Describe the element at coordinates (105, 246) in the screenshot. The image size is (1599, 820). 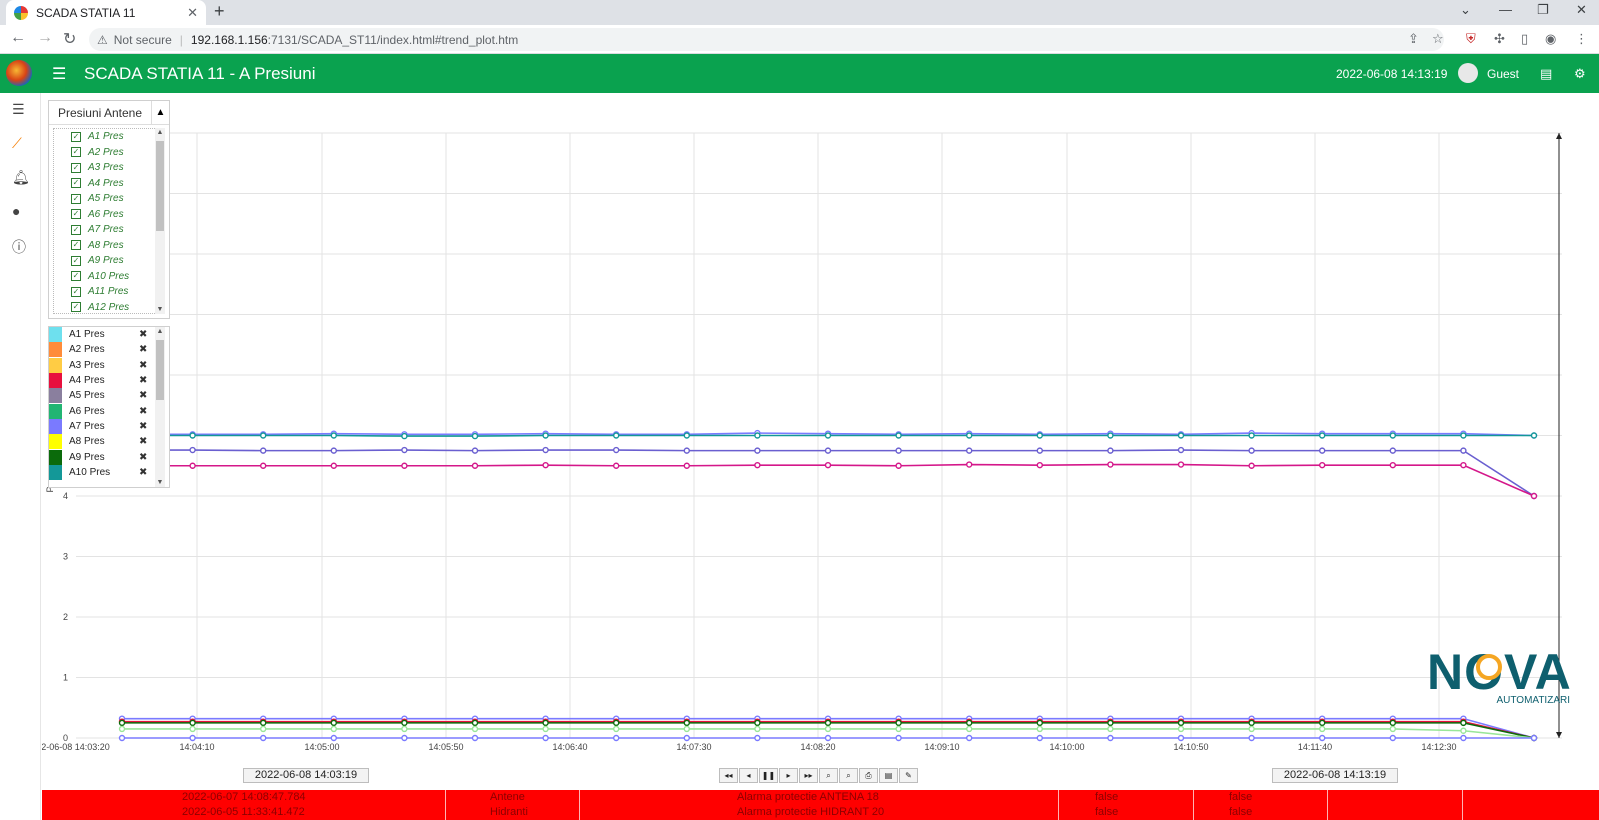
I see `series-checkbox-item: ✓ A8 Pres` at that location.